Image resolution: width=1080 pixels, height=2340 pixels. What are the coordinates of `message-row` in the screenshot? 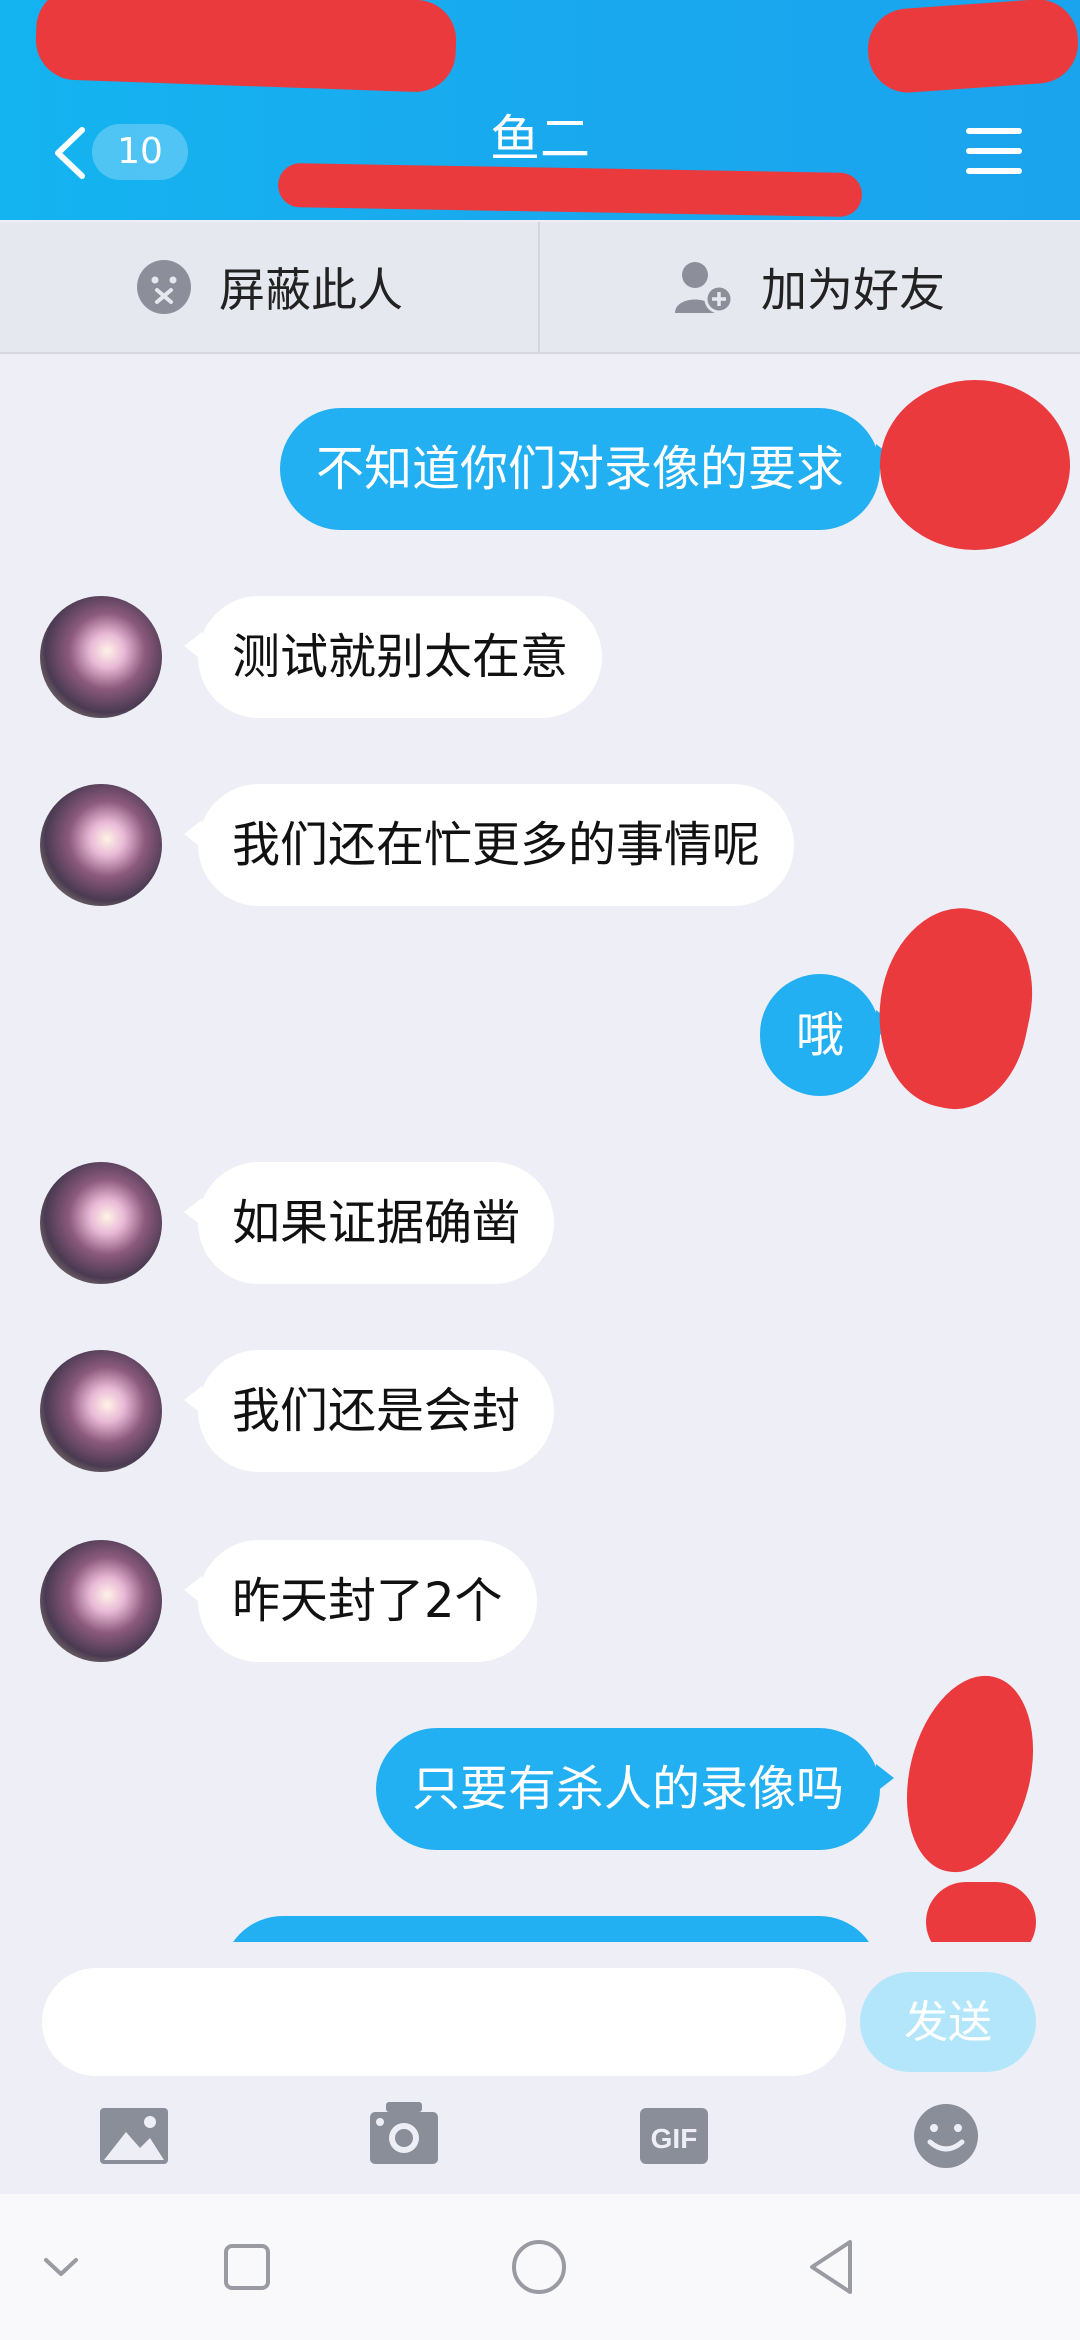 It's located at (540, 1929).